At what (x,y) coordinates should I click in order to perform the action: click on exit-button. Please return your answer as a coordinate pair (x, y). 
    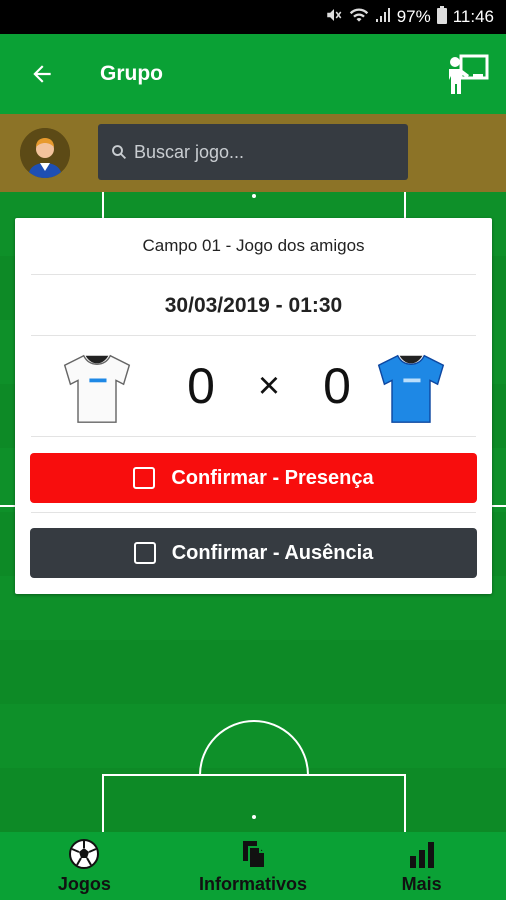
    Looking at the image, I should click on (469, 75).